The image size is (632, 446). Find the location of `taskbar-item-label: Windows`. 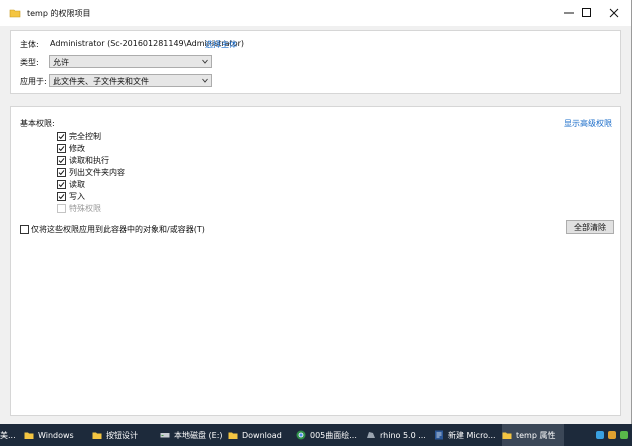

taskbar-item-label: Windows is located at coordinates (56, 435).